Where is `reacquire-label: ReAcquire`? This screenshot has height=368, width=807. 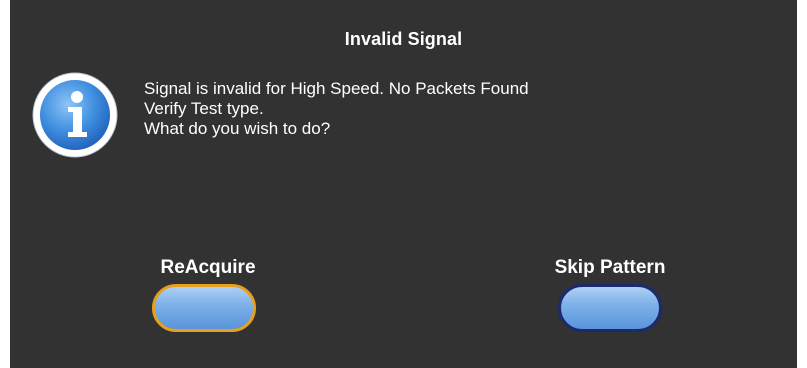 reacquire-label: ReAcquire is located at coordinates (208, 267).